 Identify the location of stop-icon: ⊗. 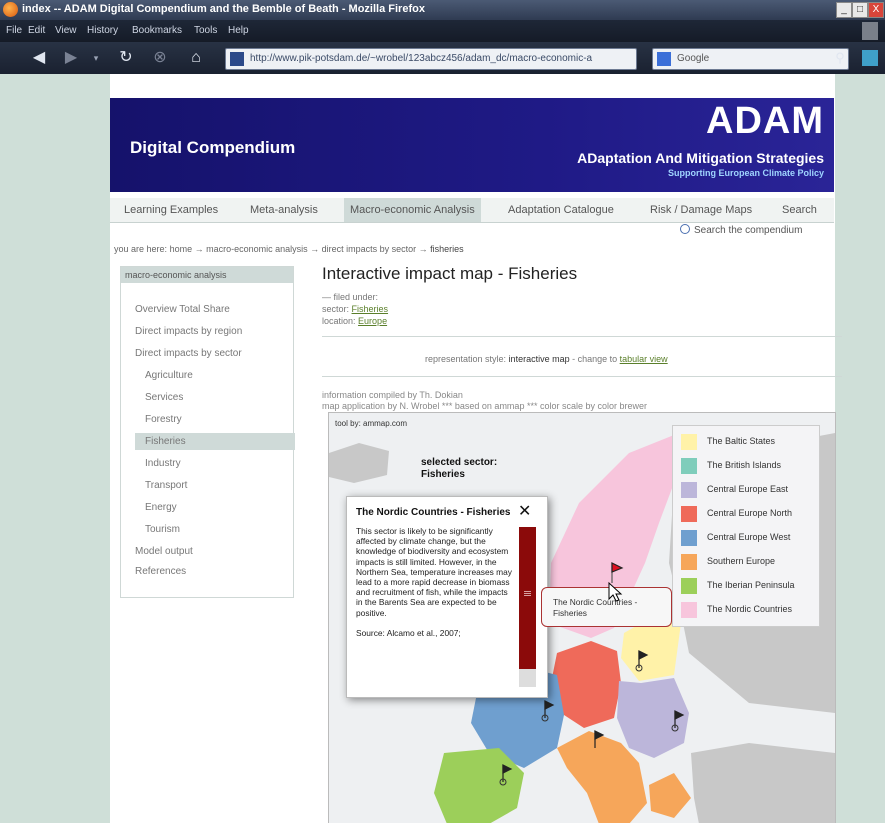
(160, 58).